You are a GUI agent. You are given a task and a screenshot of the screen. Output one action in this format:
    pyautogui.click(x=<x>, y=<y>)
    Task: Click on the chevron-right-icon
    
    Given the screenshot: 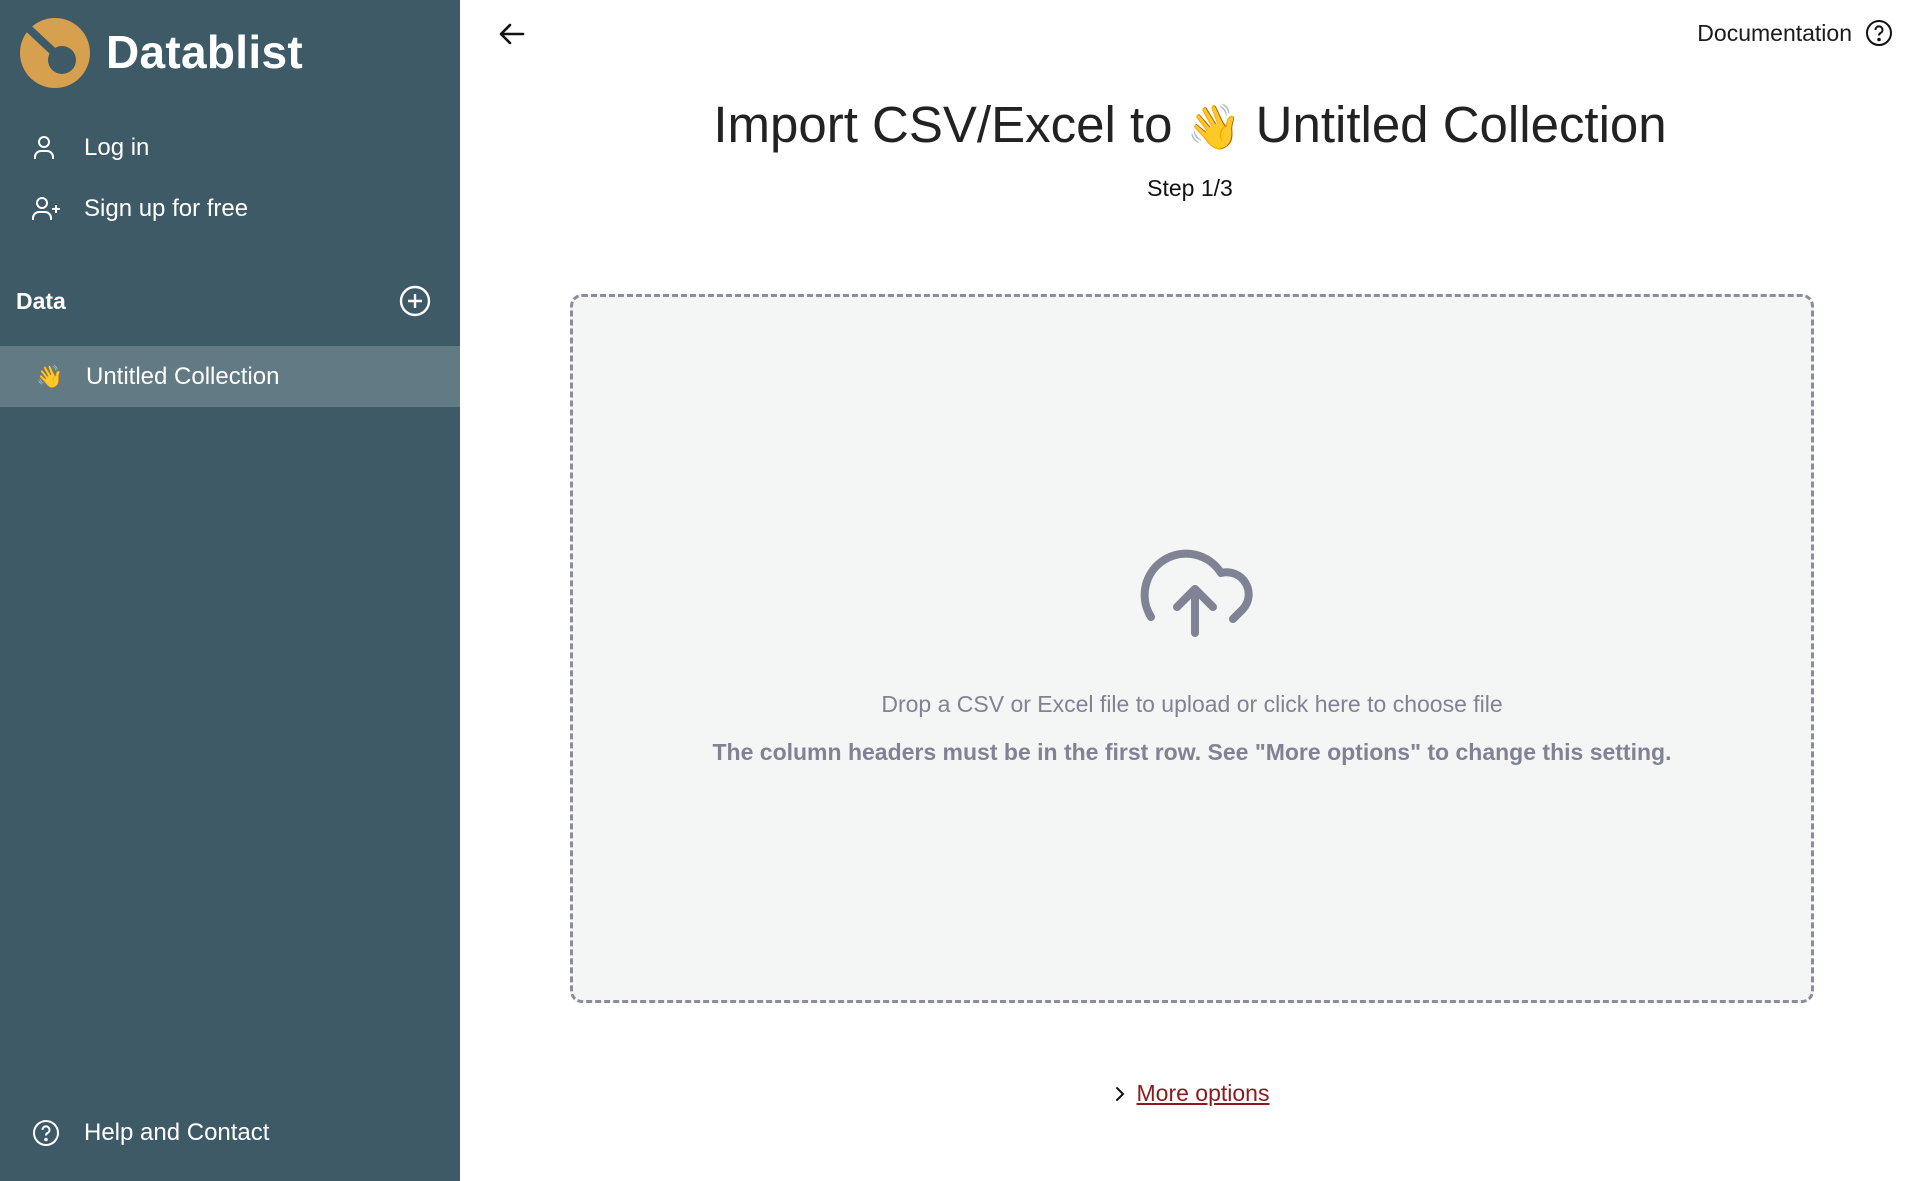 What is the action you would take?
    pyautogui.click(x=1119, y=1093)
    